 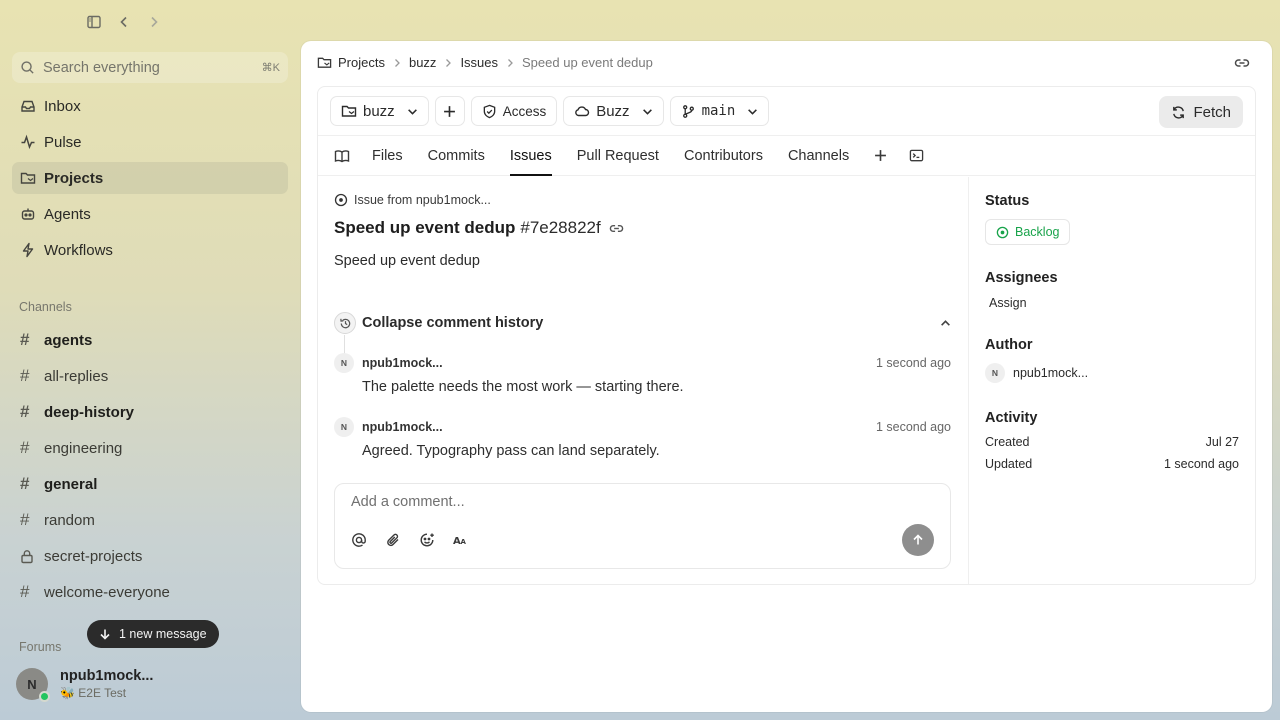 I want to click on sidebar-item-agents: Agents, so click(x=150, y=214).